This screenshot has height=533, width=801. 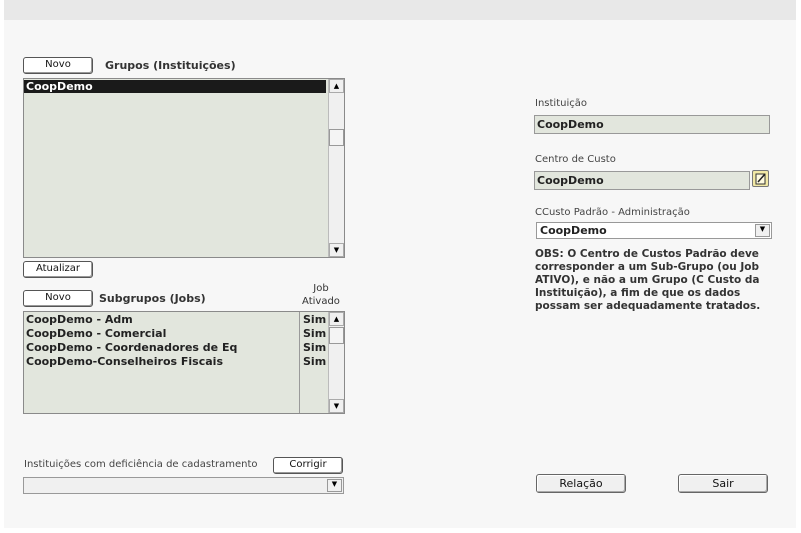 I want to click on table-row-name: CoopDemo-Conselheiros Fiscais, so click(x=124, y=362).